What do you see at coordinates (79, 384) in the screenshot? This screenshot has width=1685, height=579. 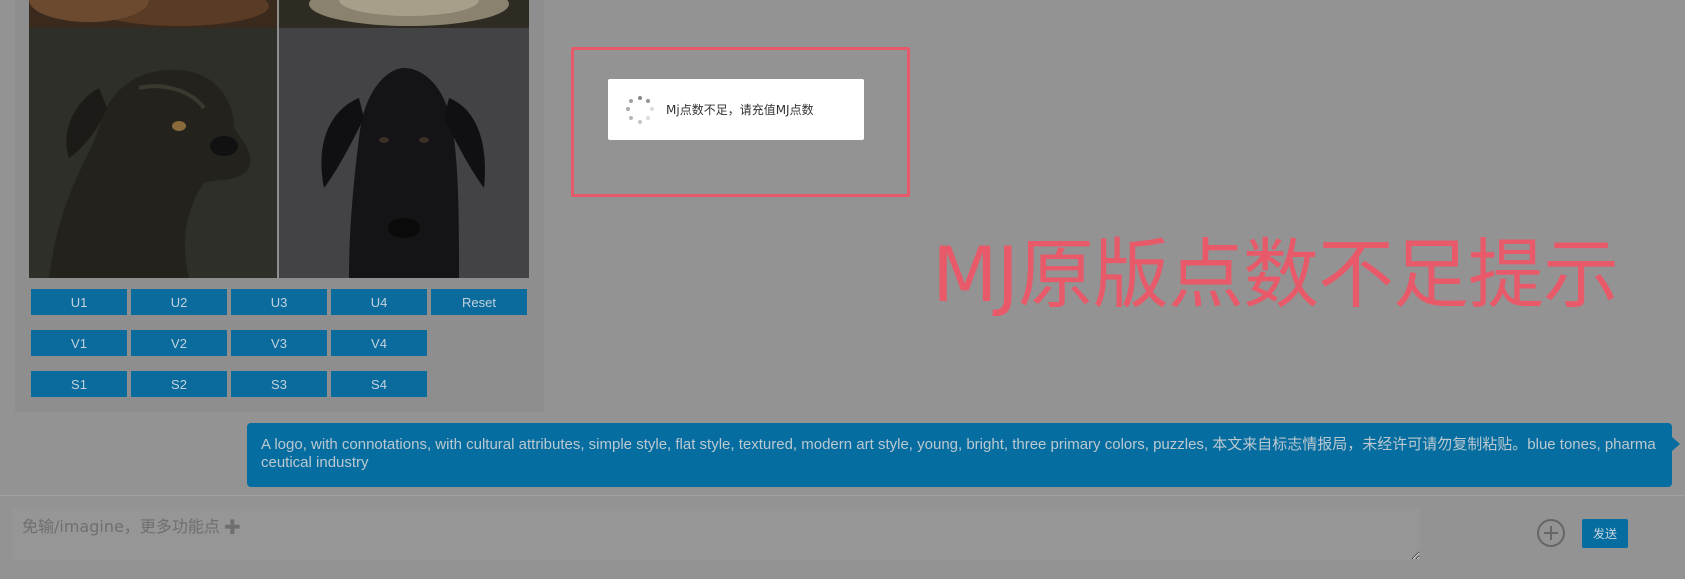 I see `s1-button: S1` at bounding box center [79, 384].